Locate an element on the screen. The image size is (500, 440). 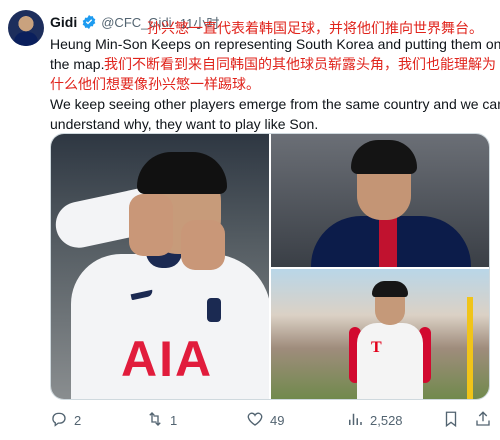
bookmark-button is located at coordinates (451, 420).